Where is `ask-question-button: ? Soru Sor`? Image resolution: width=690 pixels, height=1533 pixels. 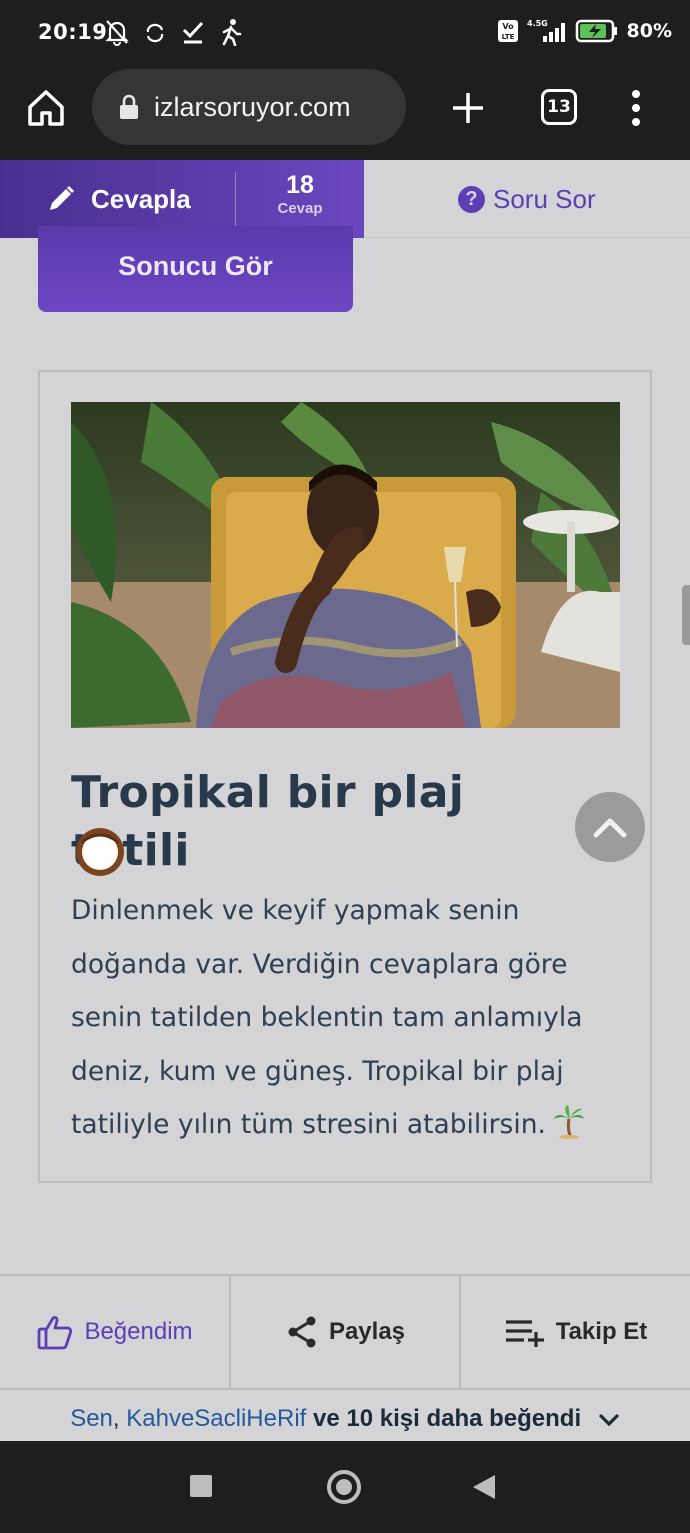 ask-question-button: ? Soru Sor is located at coordinates (527, 199).